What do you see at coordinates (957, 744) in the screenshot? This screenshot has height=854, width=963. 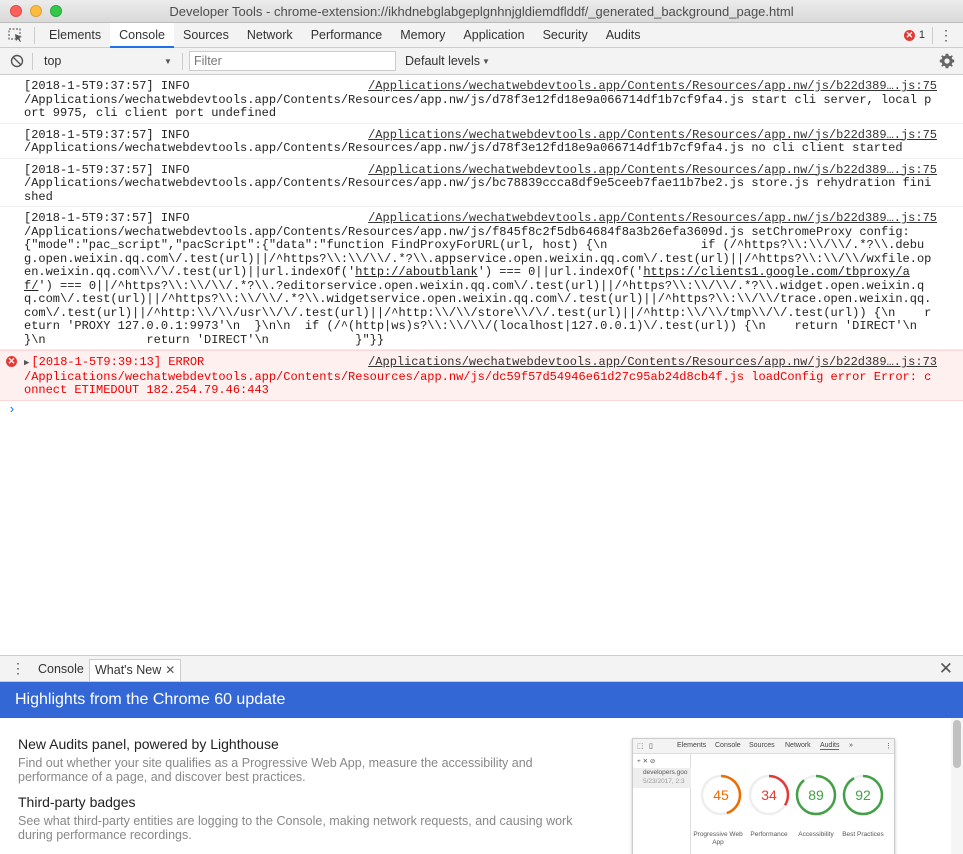 I see `scrollbar-thumb` at bounding box center [957, 744].